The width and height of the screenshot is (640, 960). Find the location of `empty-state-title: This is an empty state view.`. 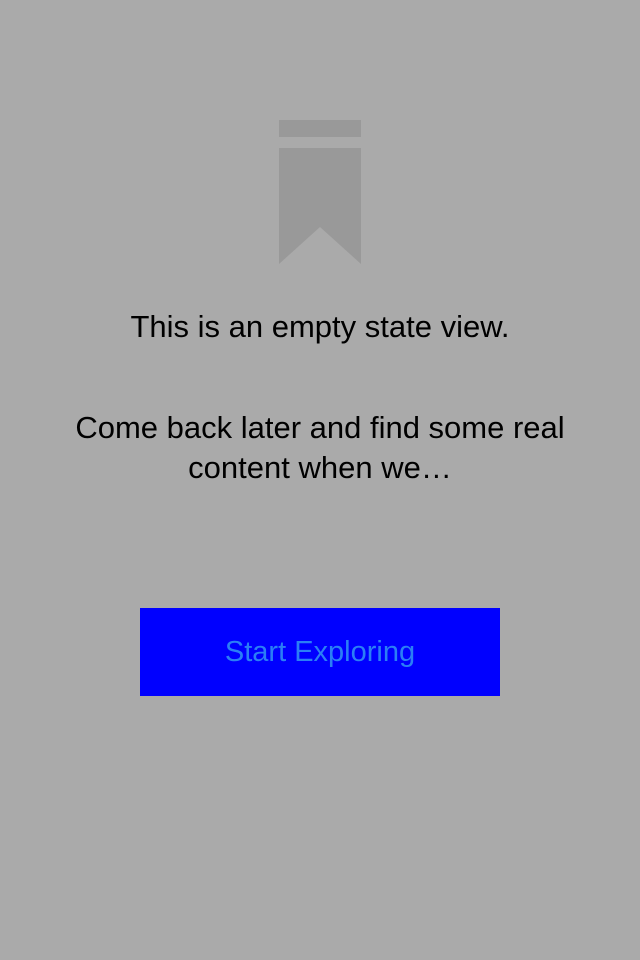

empty-state-title: This is an empty state view. is located at coordinates (320, 326).